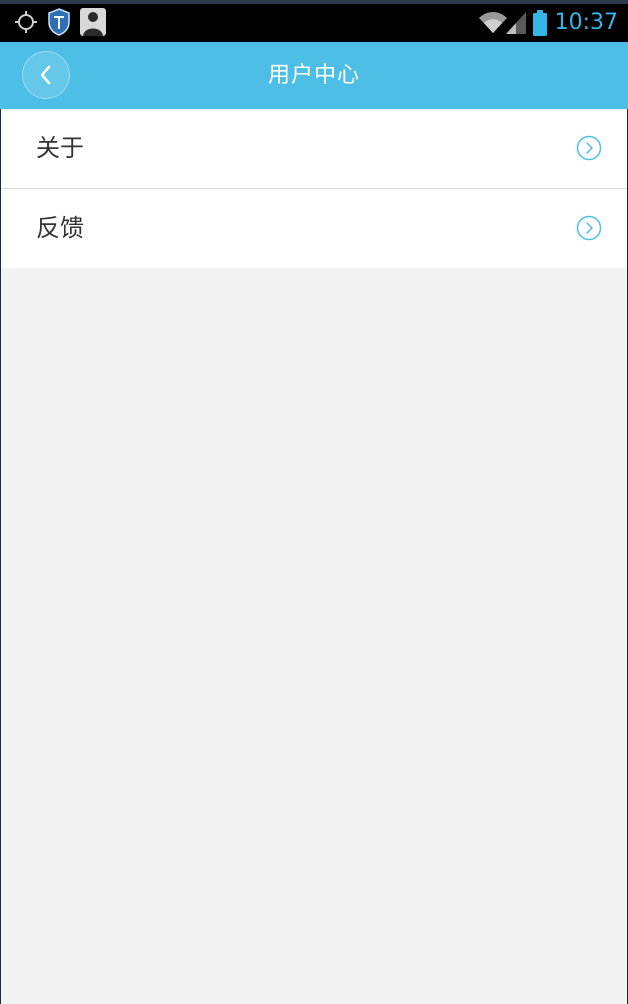 This screenshot has height=1004, width=628. I want to click on status-bar: 10:37, so click(314, 21).